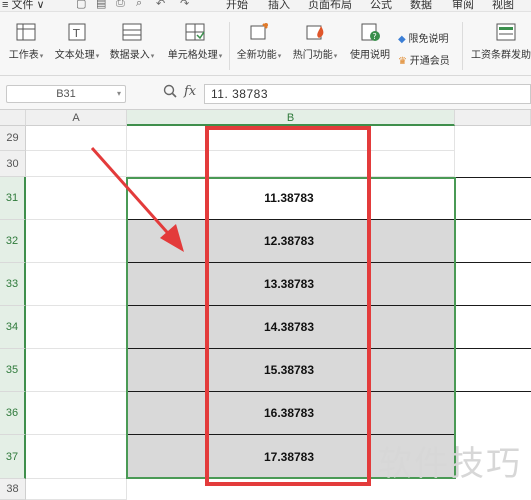 The height and width of the screenshot is (500, 531). I want to click on tab-page-layout: 页面布局, so click(330, 5).